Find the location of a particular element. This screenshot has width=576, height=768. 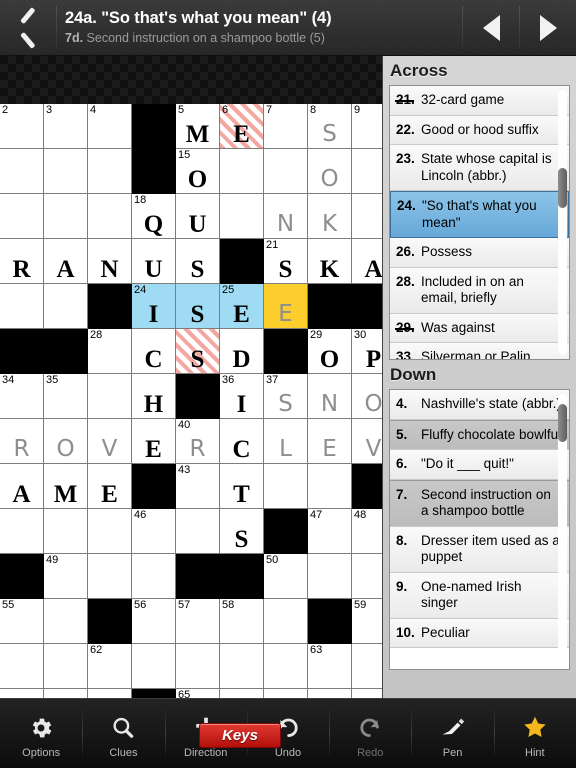

grid-cell: 24 I is located at coordinates (154, 306).